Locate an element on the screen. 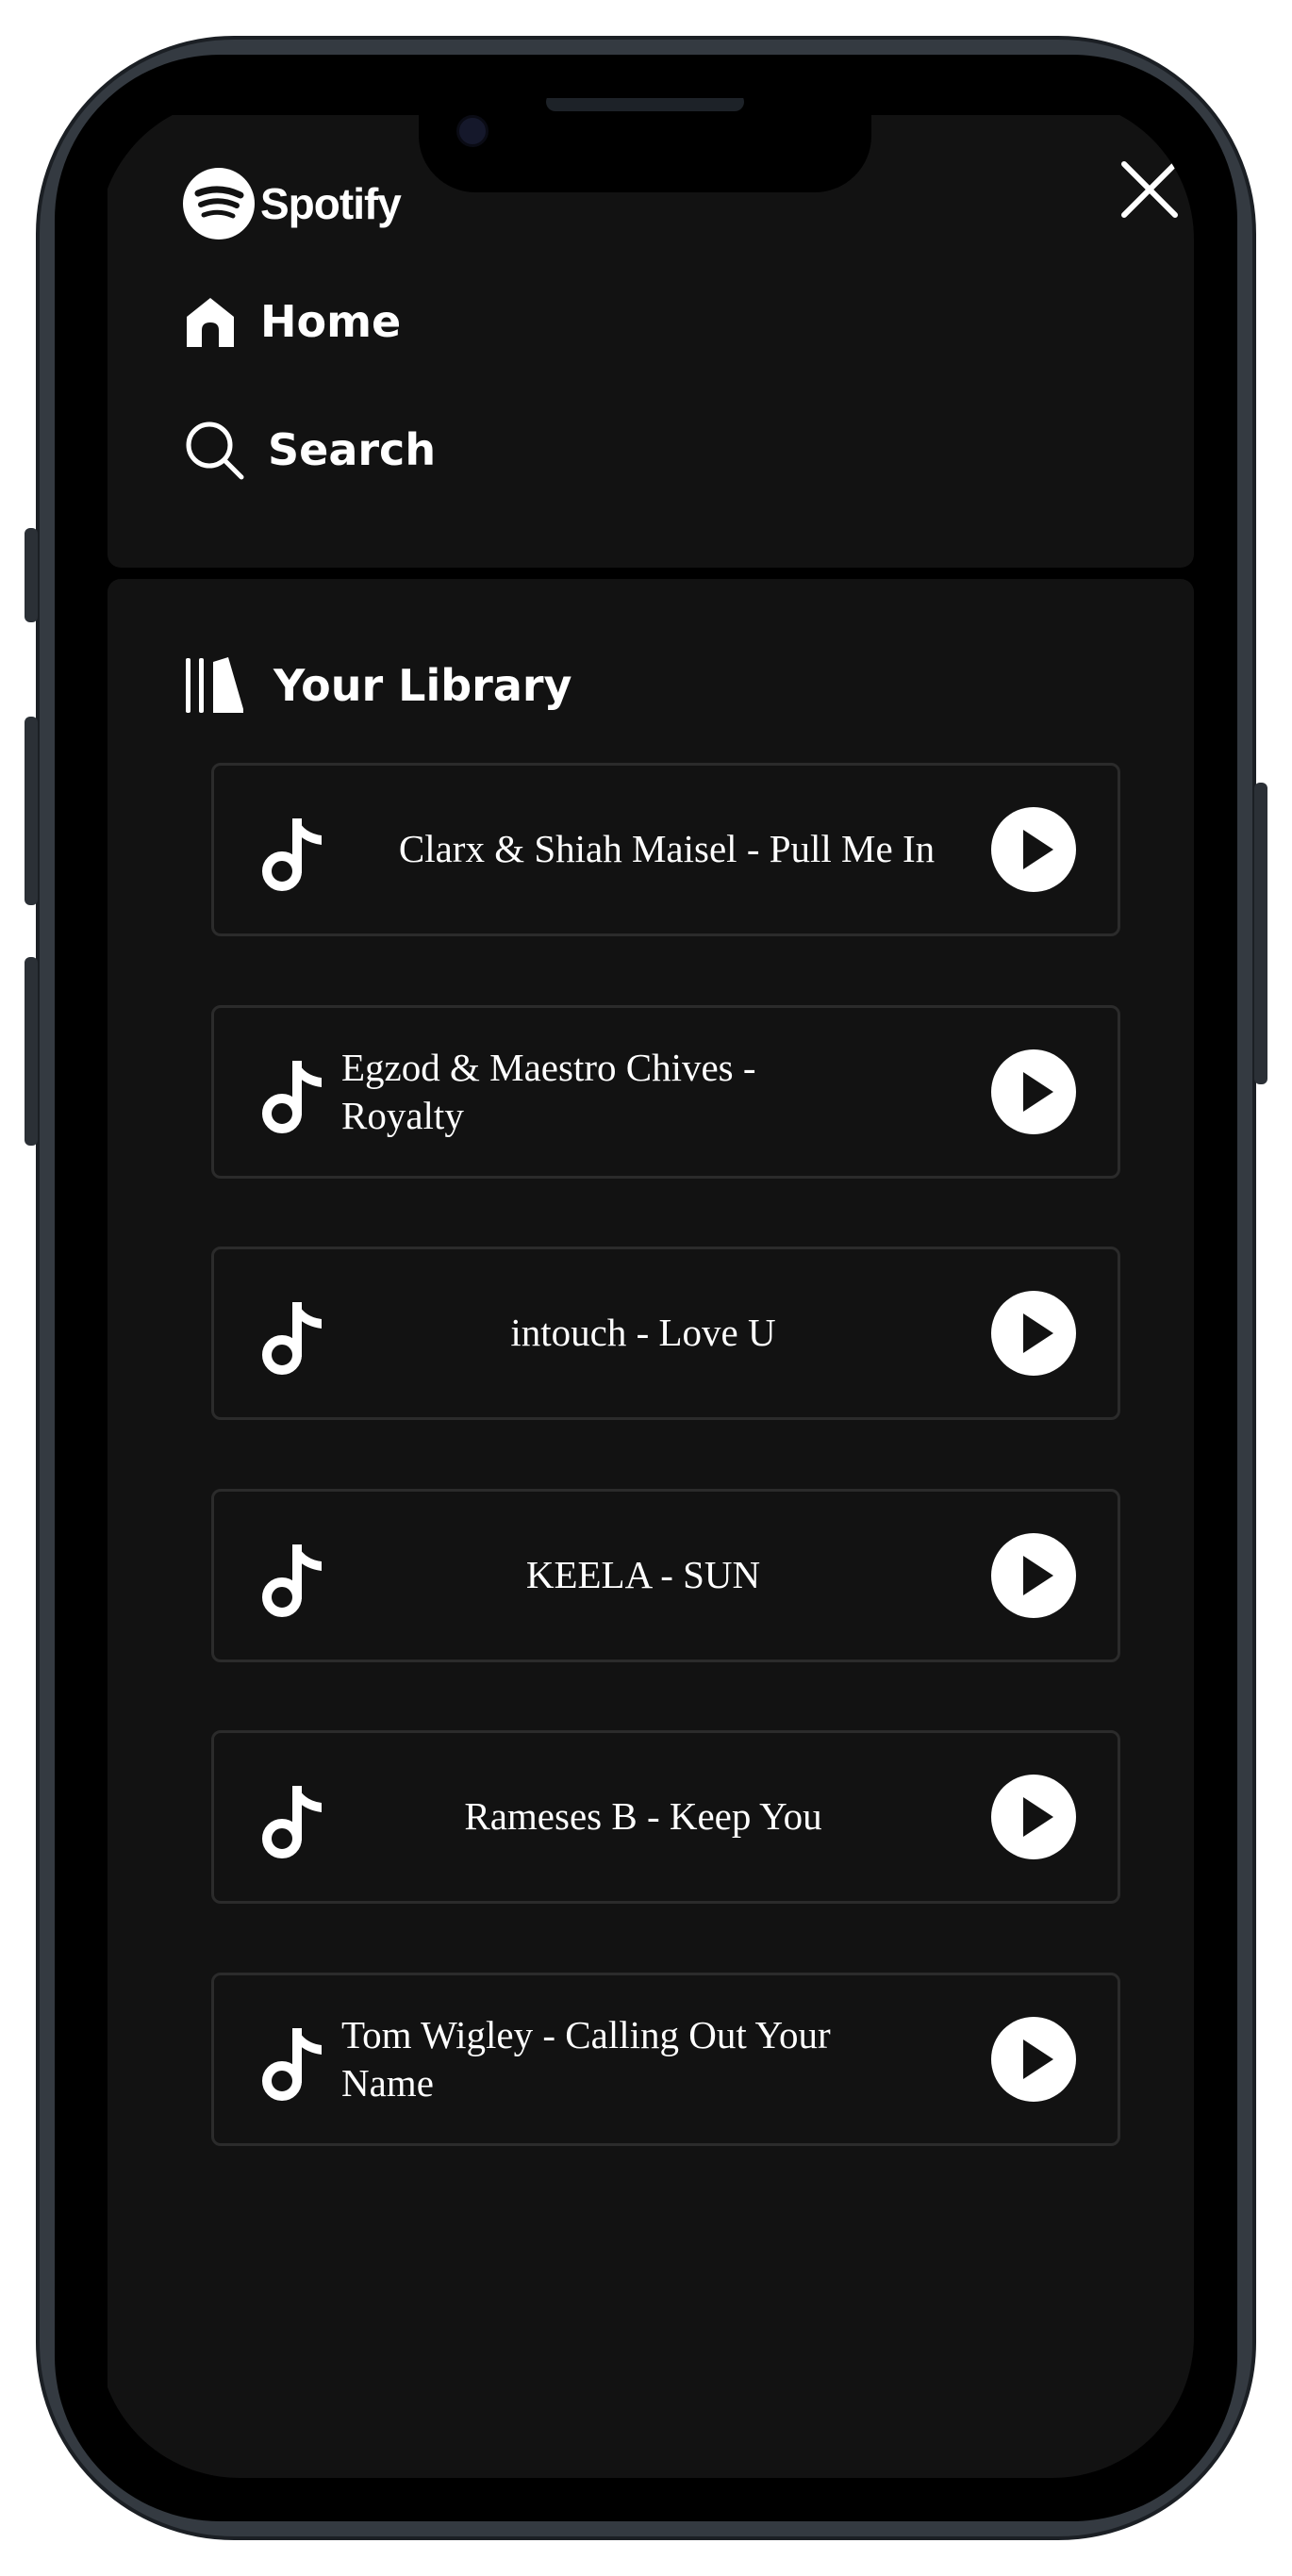 This screenshot has width=1292, height=2576. close-icon is located at coordinates (1149, 189).